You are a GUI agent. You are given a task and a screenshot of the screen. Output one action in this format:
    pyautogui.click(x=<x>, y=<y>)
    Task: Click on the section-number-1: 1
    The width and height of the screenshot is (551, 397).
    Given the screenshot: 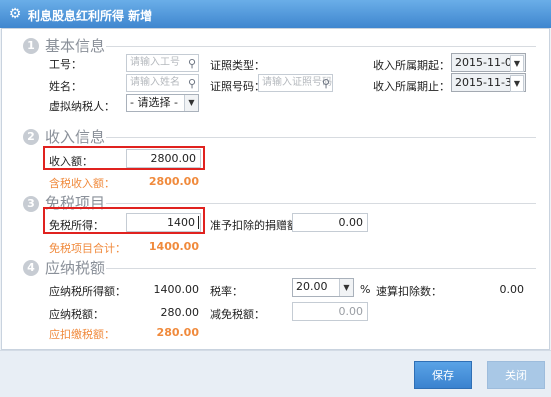 What is the action you would take?
    pyautogui.click(x=31, y=46)
    